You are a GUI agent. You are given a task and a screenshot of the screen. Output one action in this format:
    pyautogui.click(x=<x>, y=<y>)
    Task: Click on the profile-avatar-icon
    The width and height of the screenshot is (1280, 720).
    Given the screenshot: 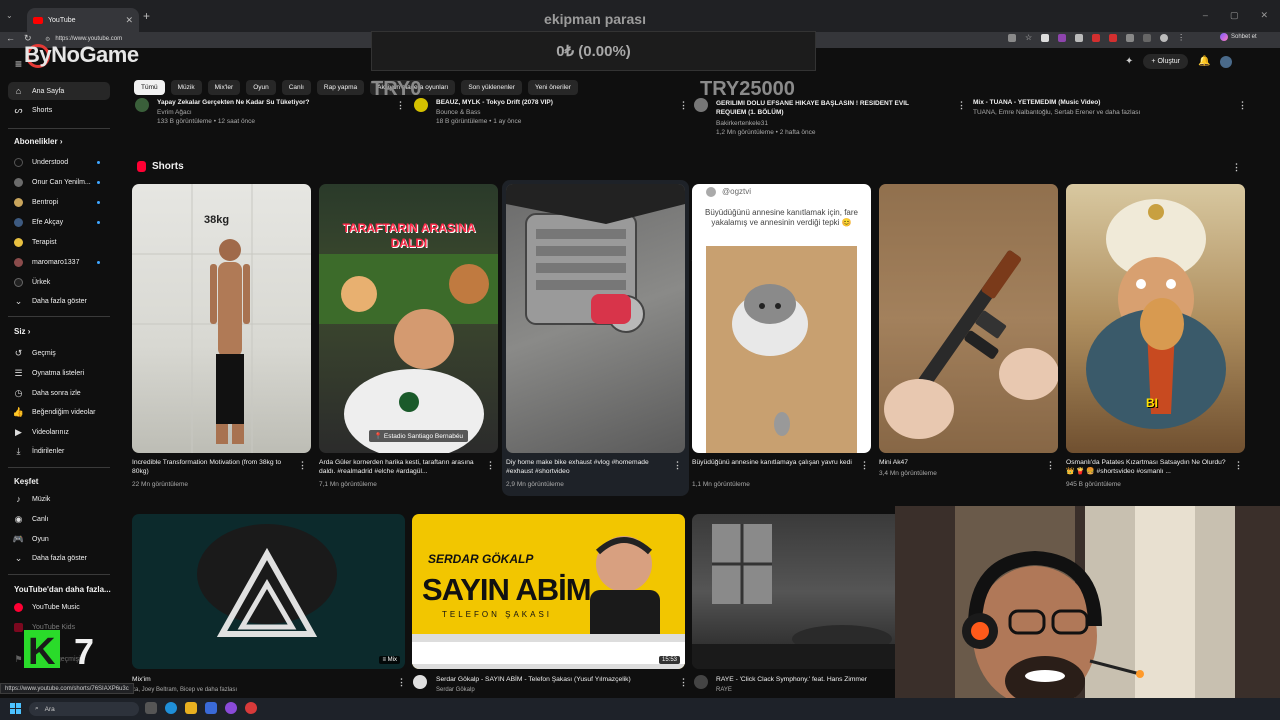 What is the action you would take?
    pyautogui.click(x=1164, y=37)
    